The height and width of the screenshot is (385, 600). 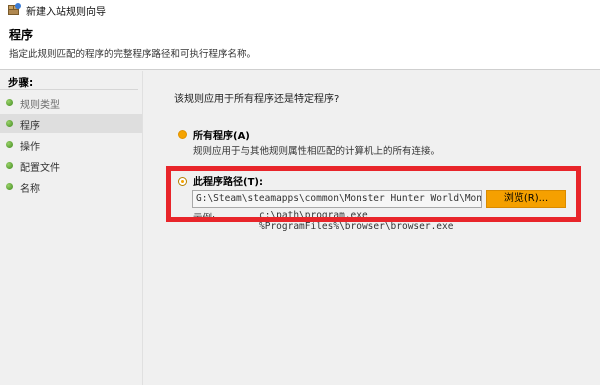 What do you see at coordinates (71, 144) in the screenshot?
I see `step-action: 操作` at bounding box center [71, 144].